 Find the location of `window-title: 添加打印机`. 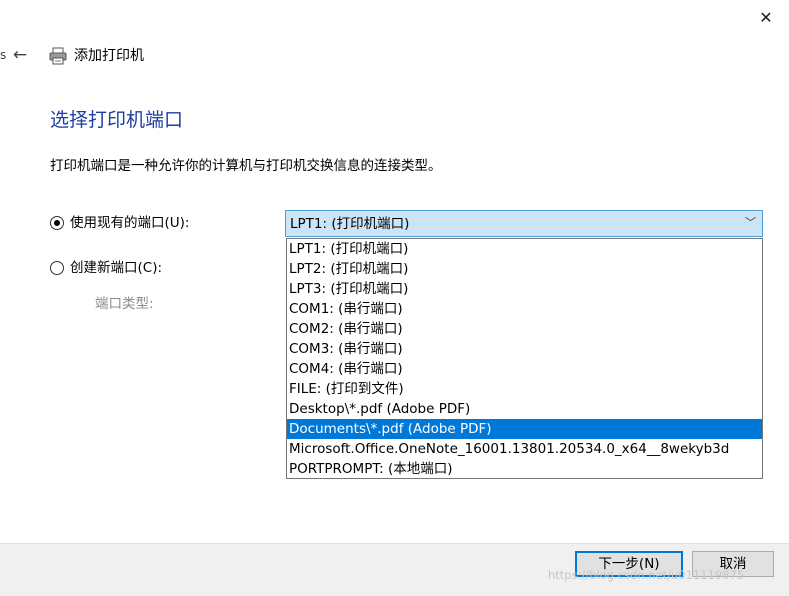

window-title: 添加打印机 is located at coordinates (109, 56).